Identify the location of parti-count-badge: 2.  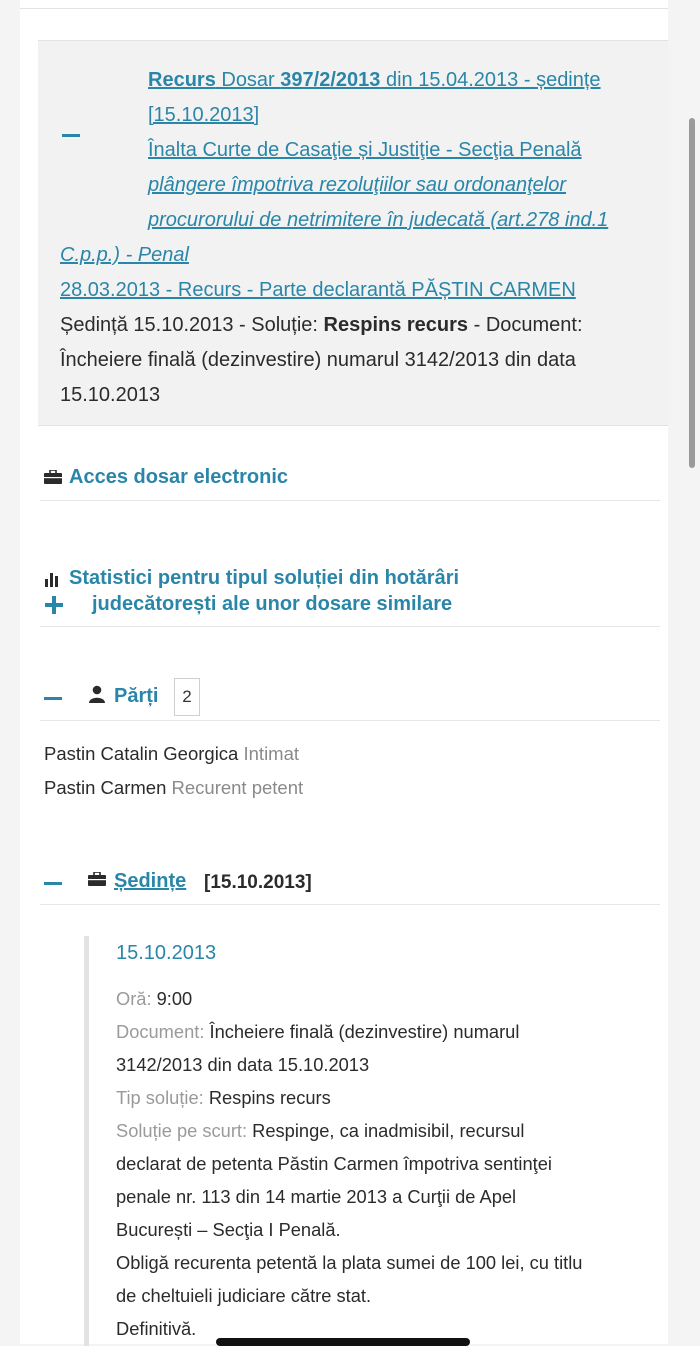
(187, 697).